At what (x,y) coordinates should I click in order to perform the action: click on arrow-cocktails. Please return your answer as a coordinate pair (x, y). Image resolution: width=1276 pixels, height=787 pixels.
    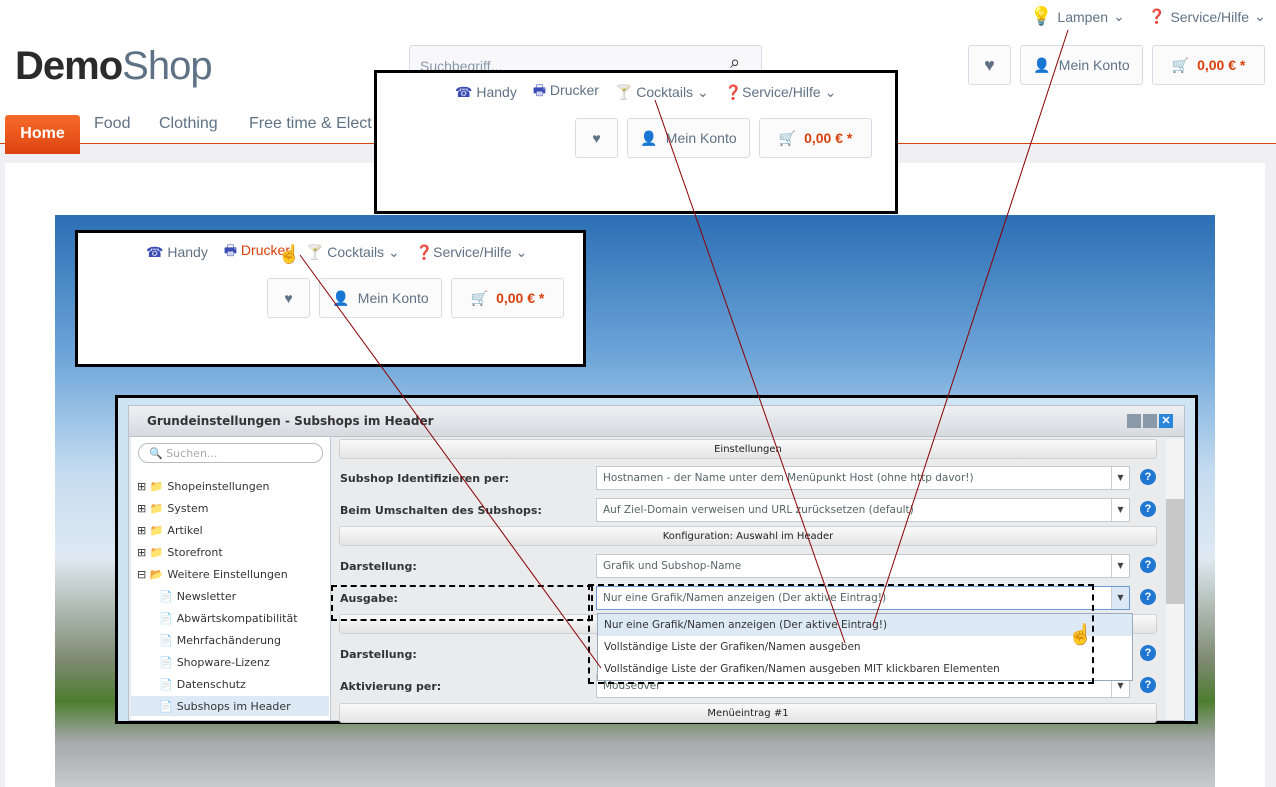
    Looking at the image, I should click on (750, 371).